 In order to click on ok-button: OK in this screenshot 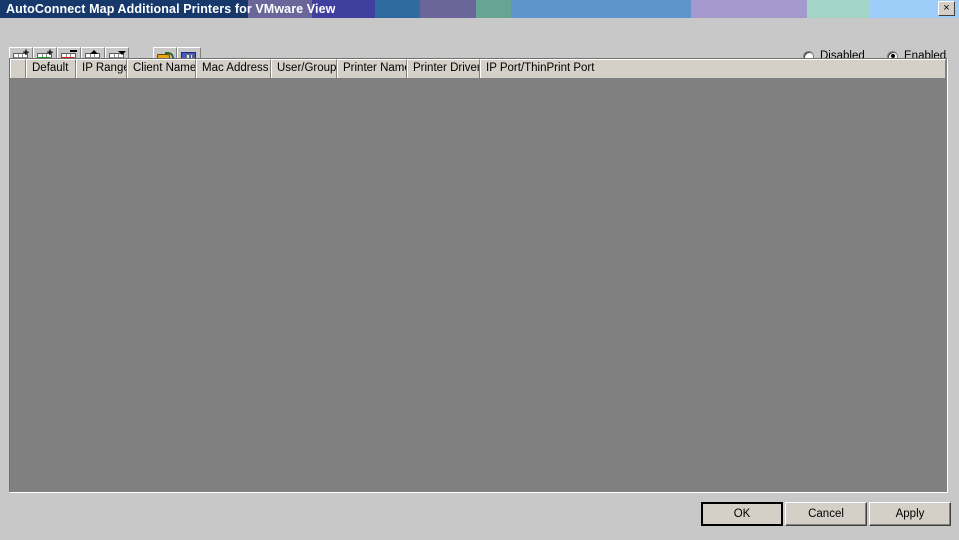, I will do `click(742, 514)`.